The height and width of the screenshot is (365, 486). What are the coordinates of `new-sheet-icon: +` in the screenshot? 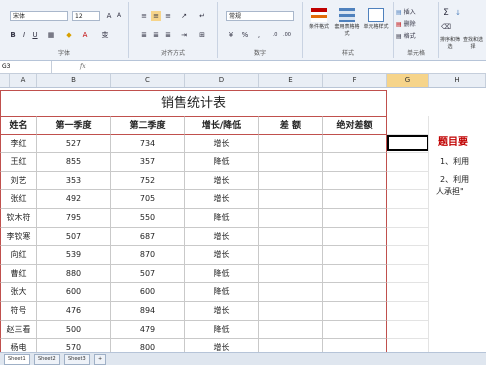 It's located at (100, 359).